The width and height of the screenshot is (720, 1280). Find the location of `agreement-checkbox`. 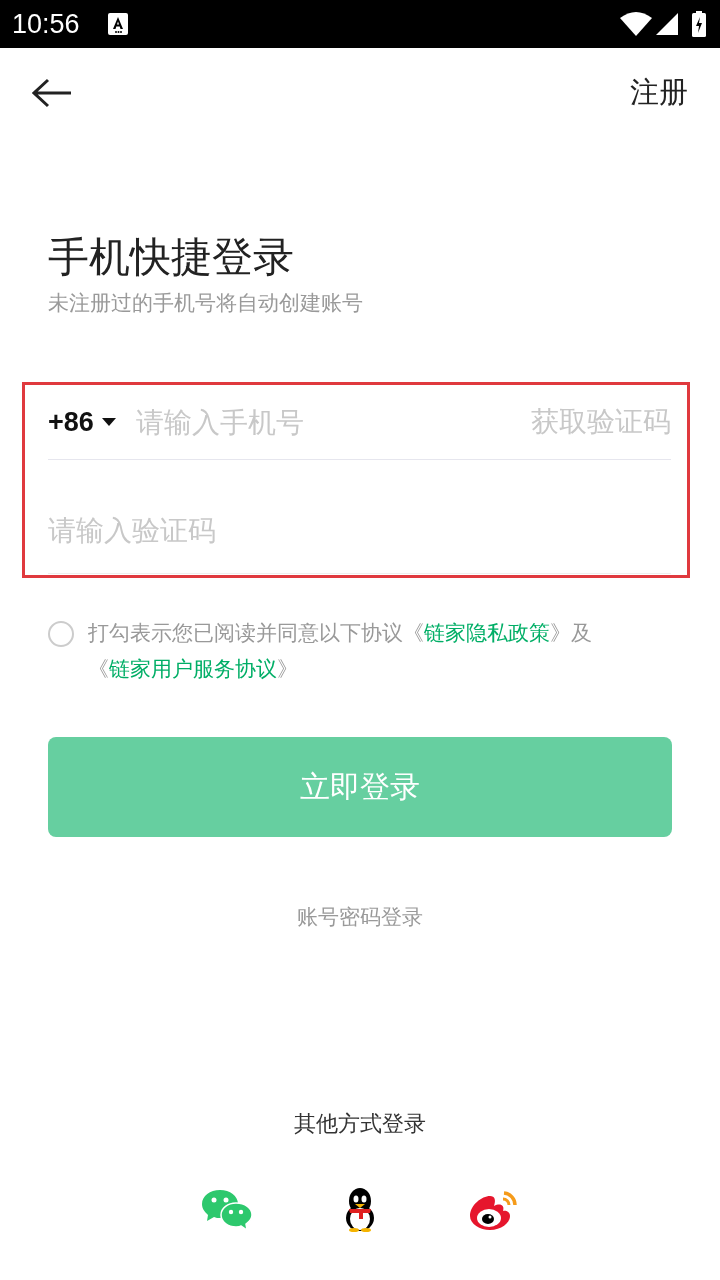

agreement-checkbox is located at coordinates (61, 634).